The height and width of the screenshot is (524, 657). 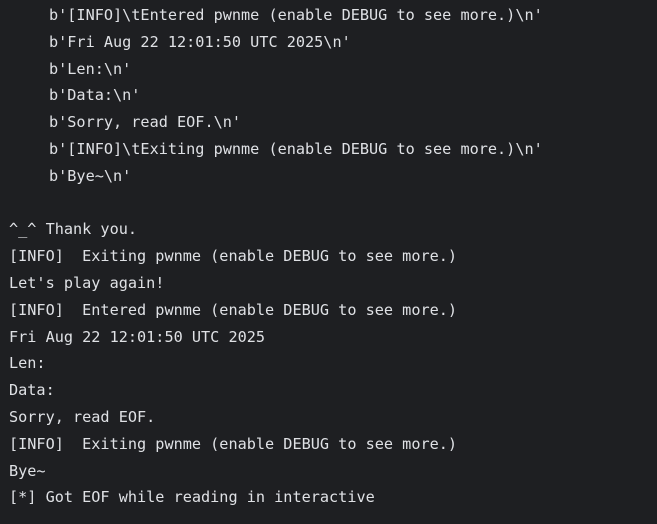 What do you see at coordinates (145, 122) in the screenshot?
I see `output-line: b'Sorry, read EOF.\n'` at bounding box center [145, 122].